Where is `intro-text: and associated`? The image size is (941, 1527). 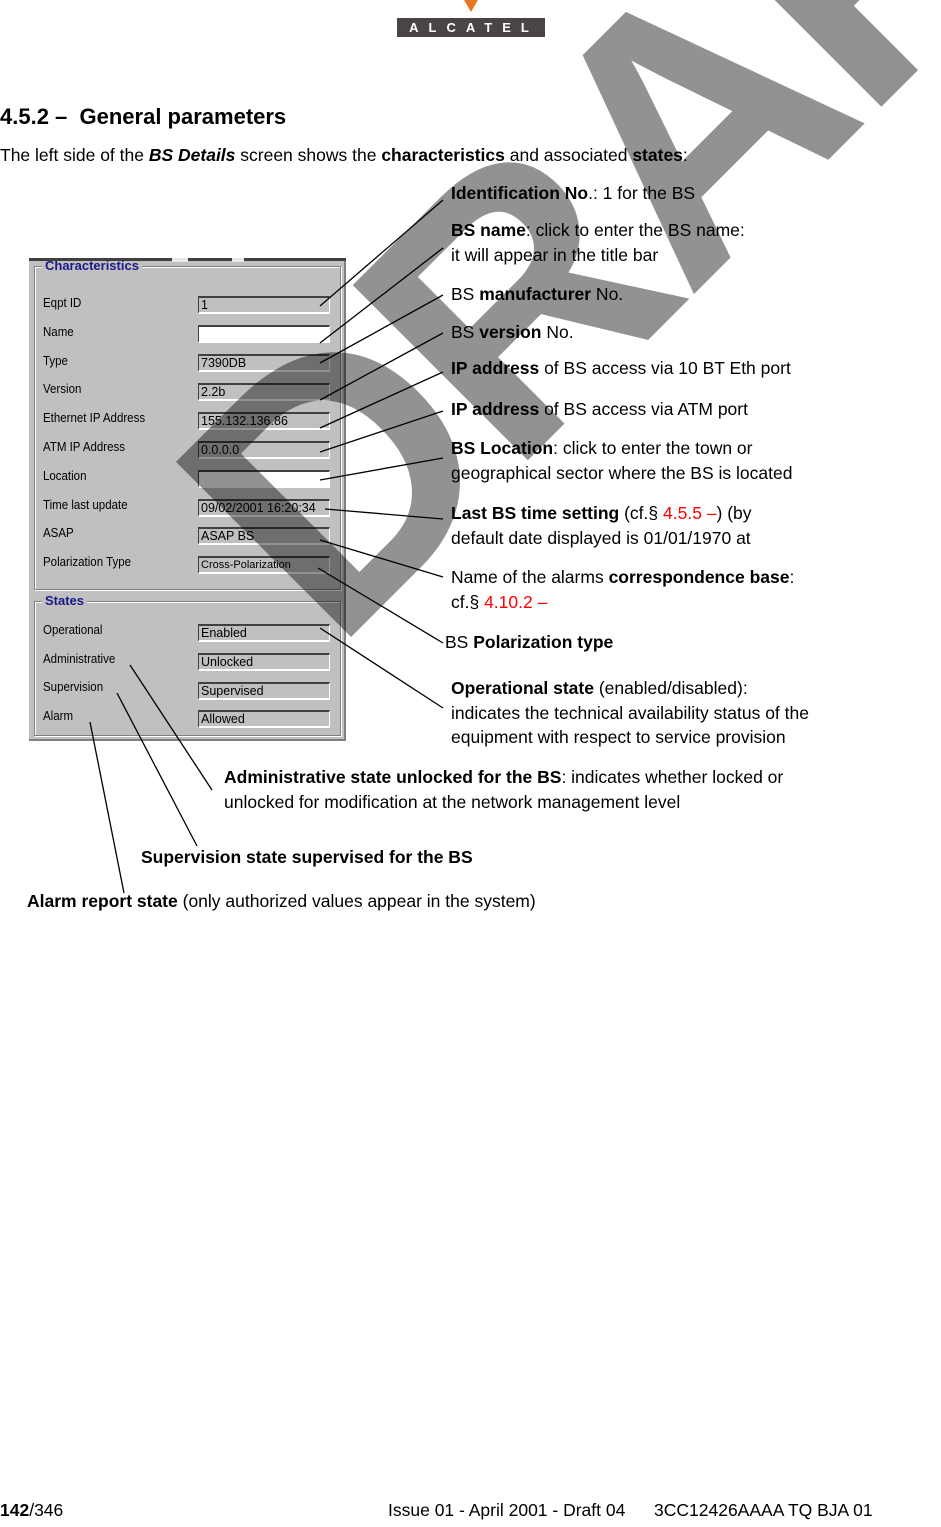 intro-text: and associated is located at coordinates (568, 155).